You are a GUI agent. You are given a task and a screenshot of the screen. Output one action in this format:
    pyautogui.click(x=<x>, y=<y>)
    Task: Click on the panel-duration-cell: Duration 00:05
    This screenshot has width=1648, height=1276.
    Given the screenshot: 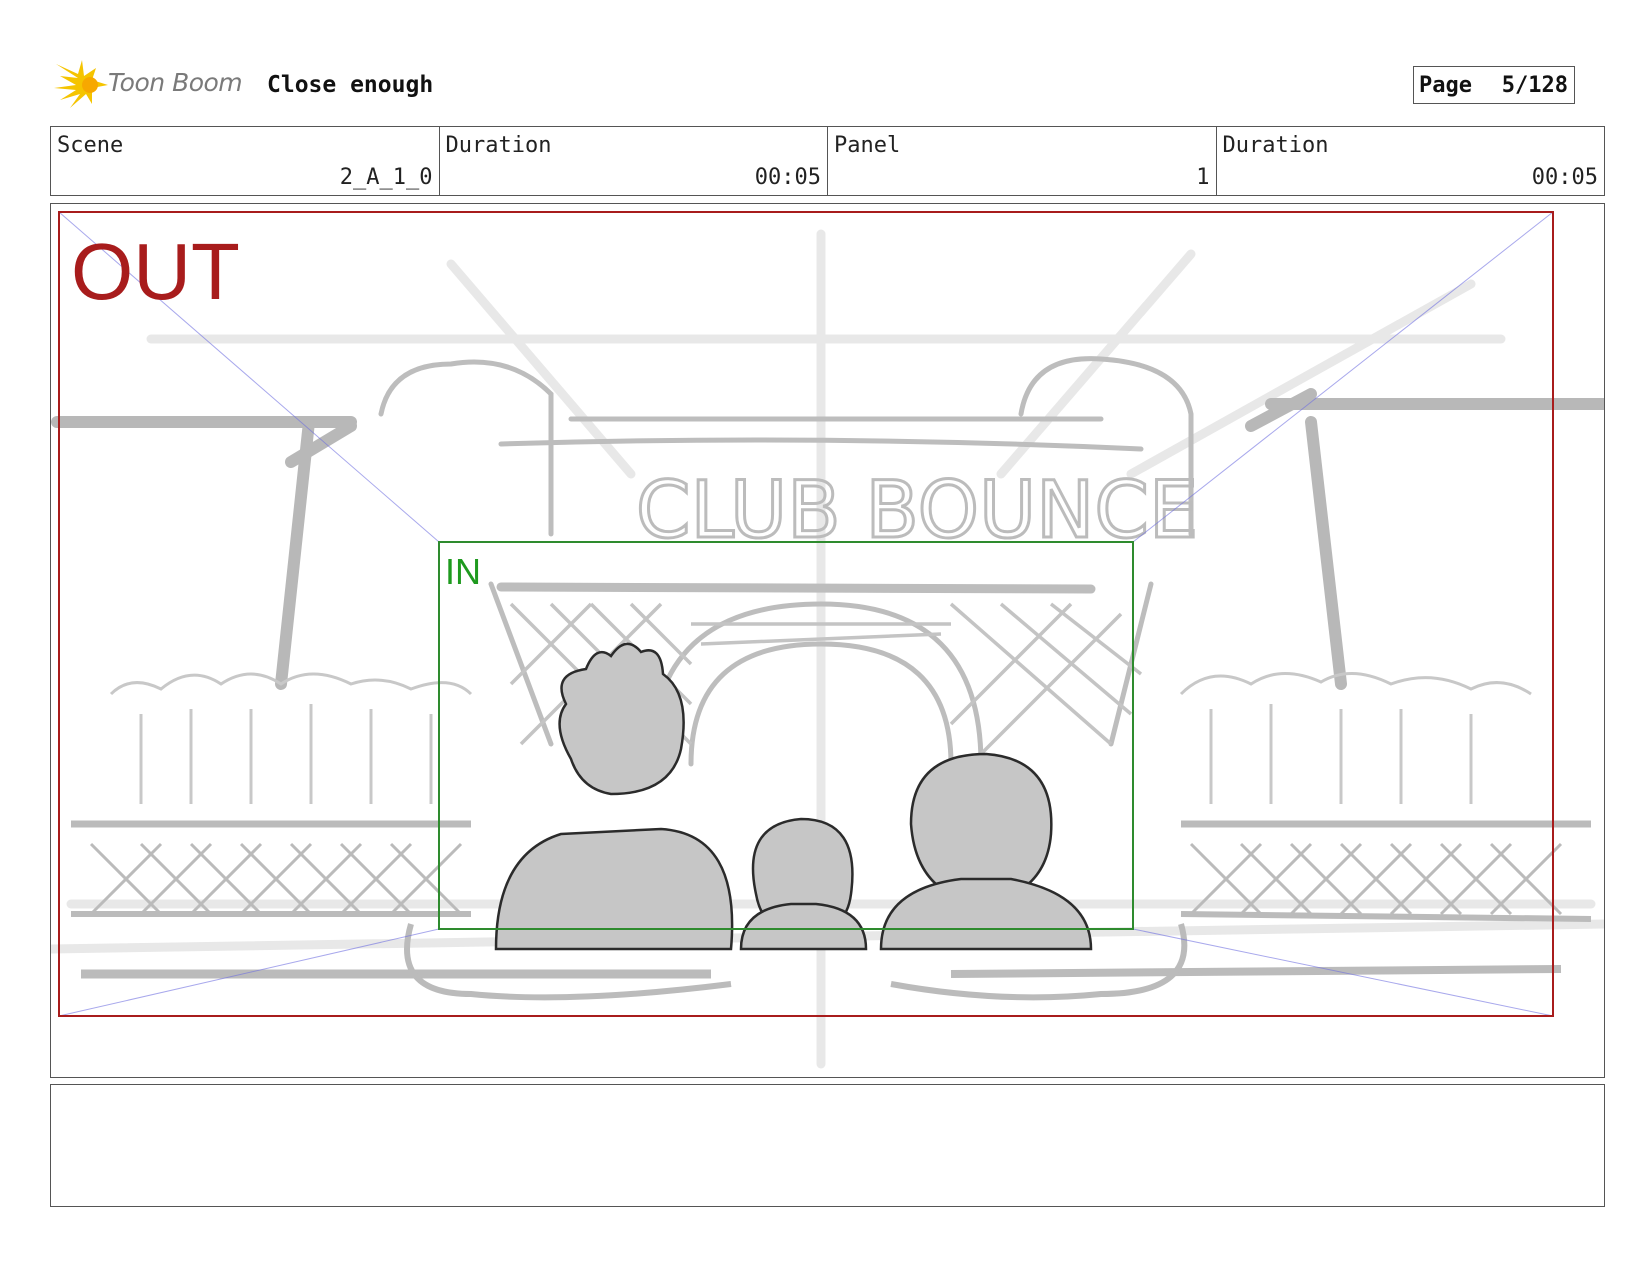 What is the action you would take?
    pyautogui.click(x=1411, y=161)
    